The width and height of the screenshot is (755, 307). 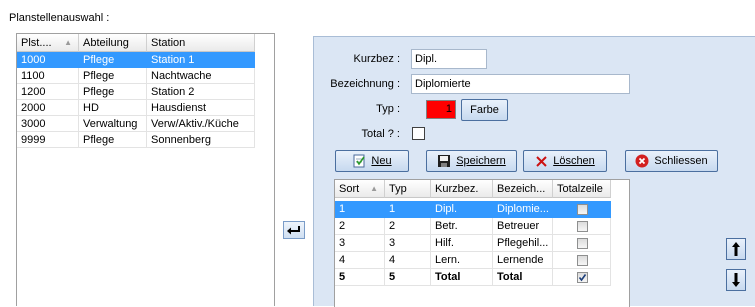 What do you see at coordinates (520, 84) in the screenshot?
I see `bezeichnung-field: Diplomierte` at bounding box center [520, 84].